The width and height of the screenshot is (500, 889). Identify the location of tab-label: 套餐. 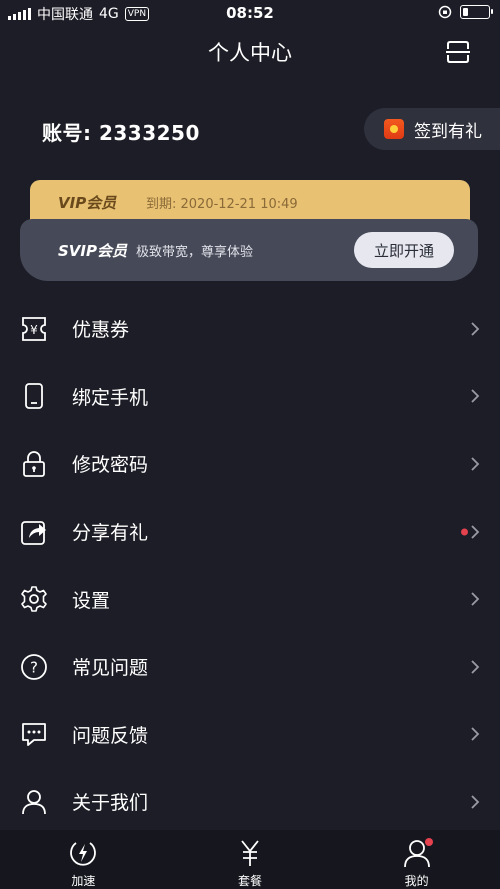
(250, 881).